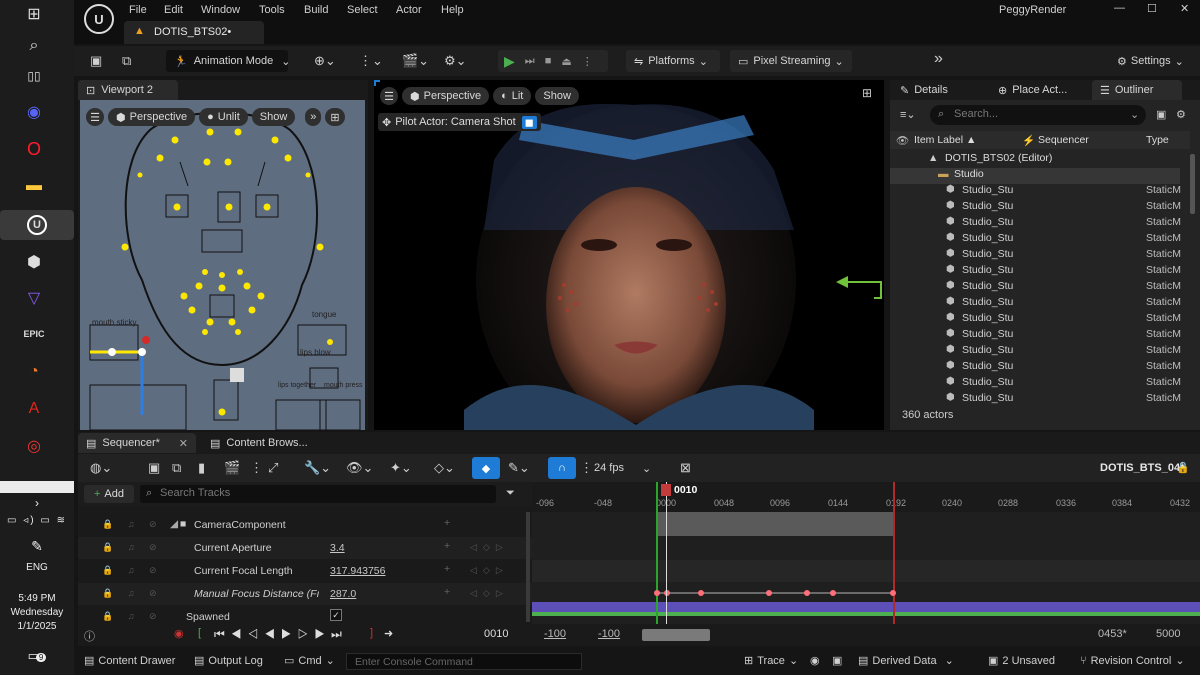  Describe the element at coordinates (908, 114) in the screenshot. I see `filter-icon: ≡⌄` at that location.